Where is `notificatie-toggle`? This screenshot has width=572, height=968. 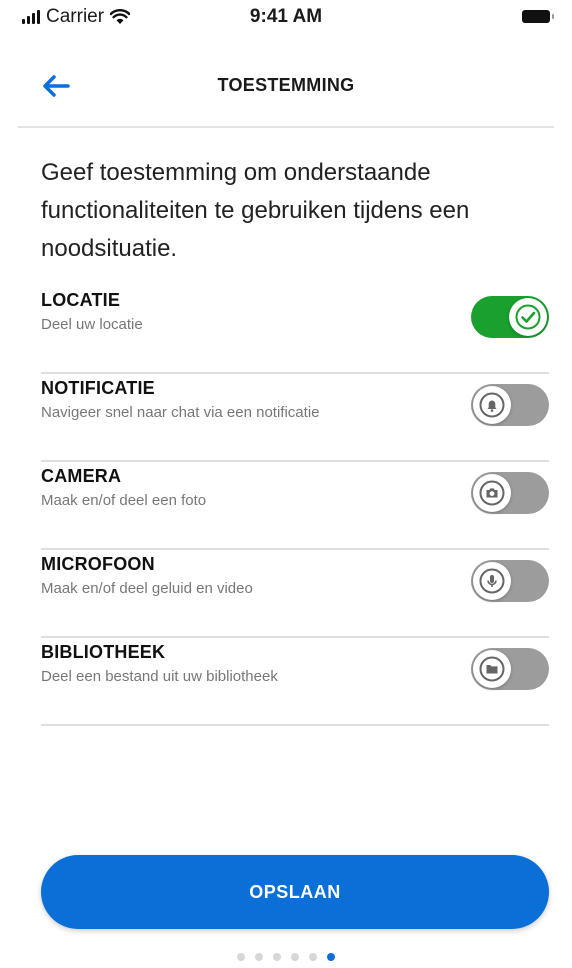
notificatie-toggle is located at coordinates (510, 405).